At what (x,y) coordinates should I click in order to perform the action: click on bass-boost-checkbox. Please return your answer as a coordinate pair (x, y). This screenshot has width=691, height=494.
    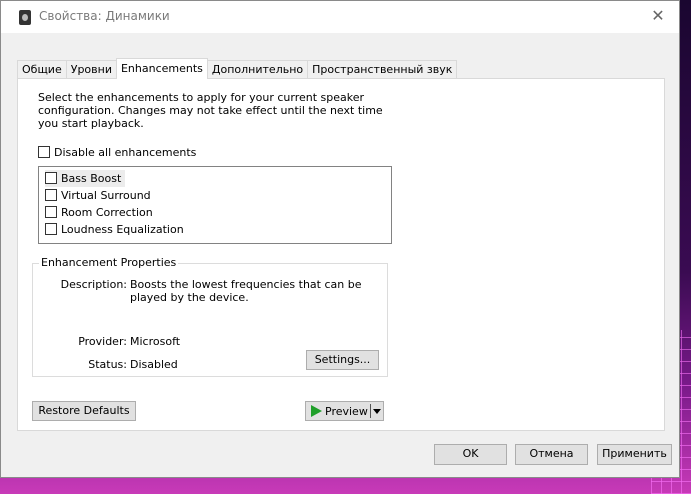
    Looking at the image, I should click on (51, 178).